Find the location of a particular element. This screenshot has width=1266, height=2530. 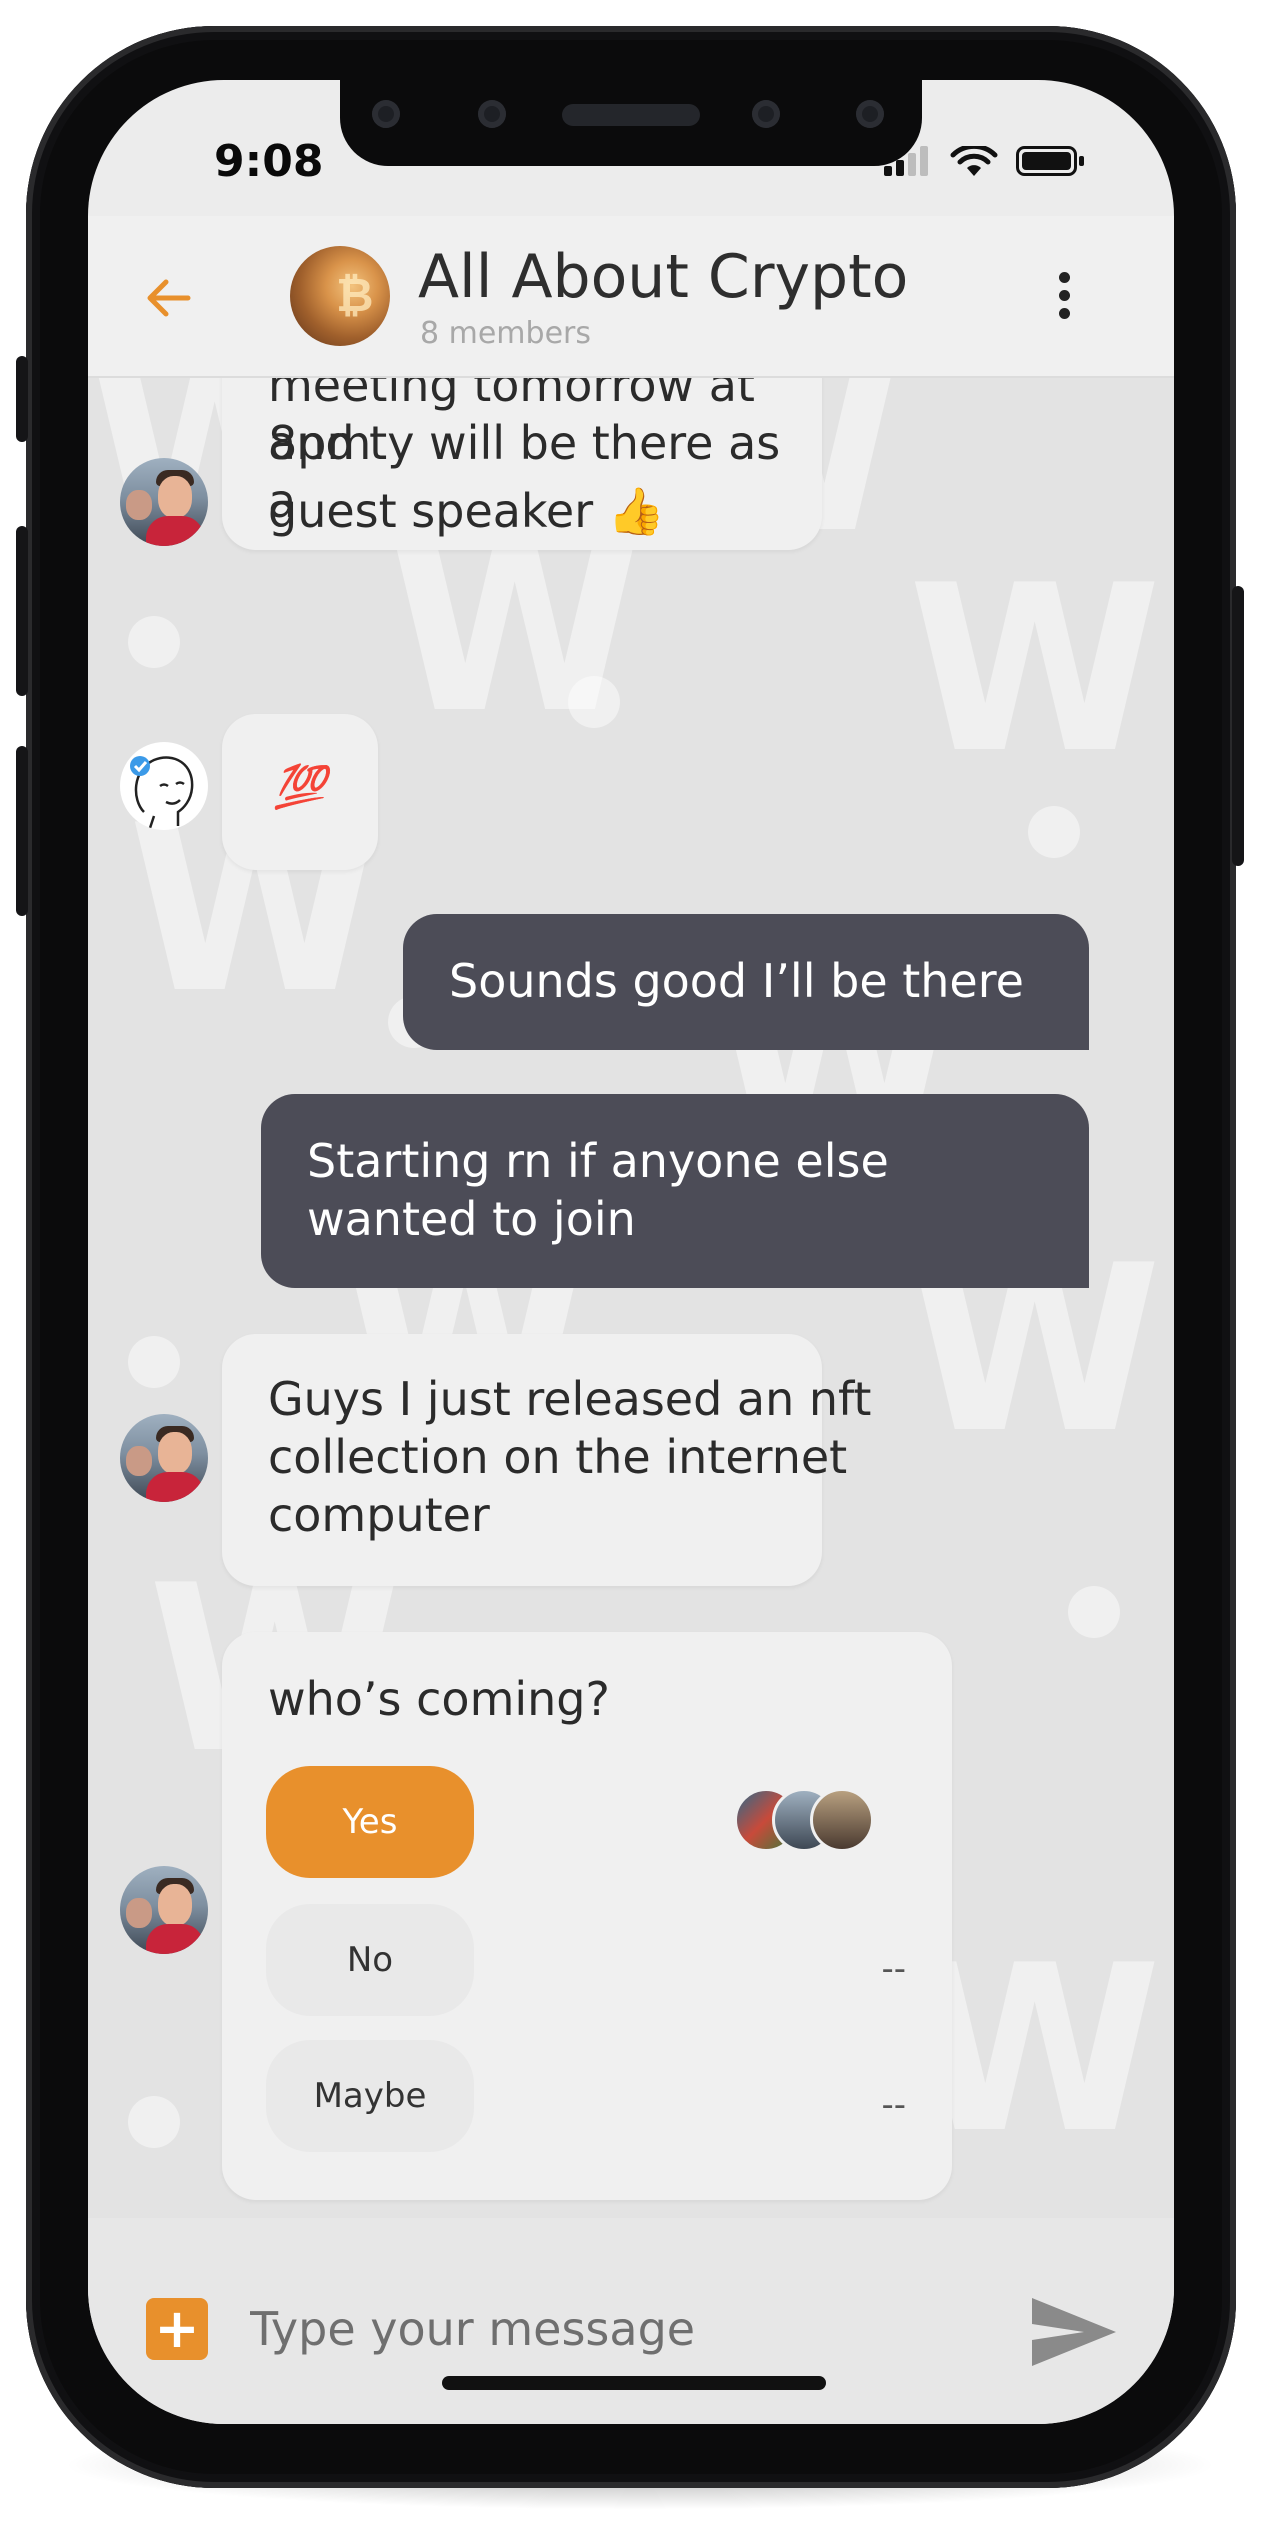

message-text: Sounds good I’ll be there is located at coordinates (736, 981).